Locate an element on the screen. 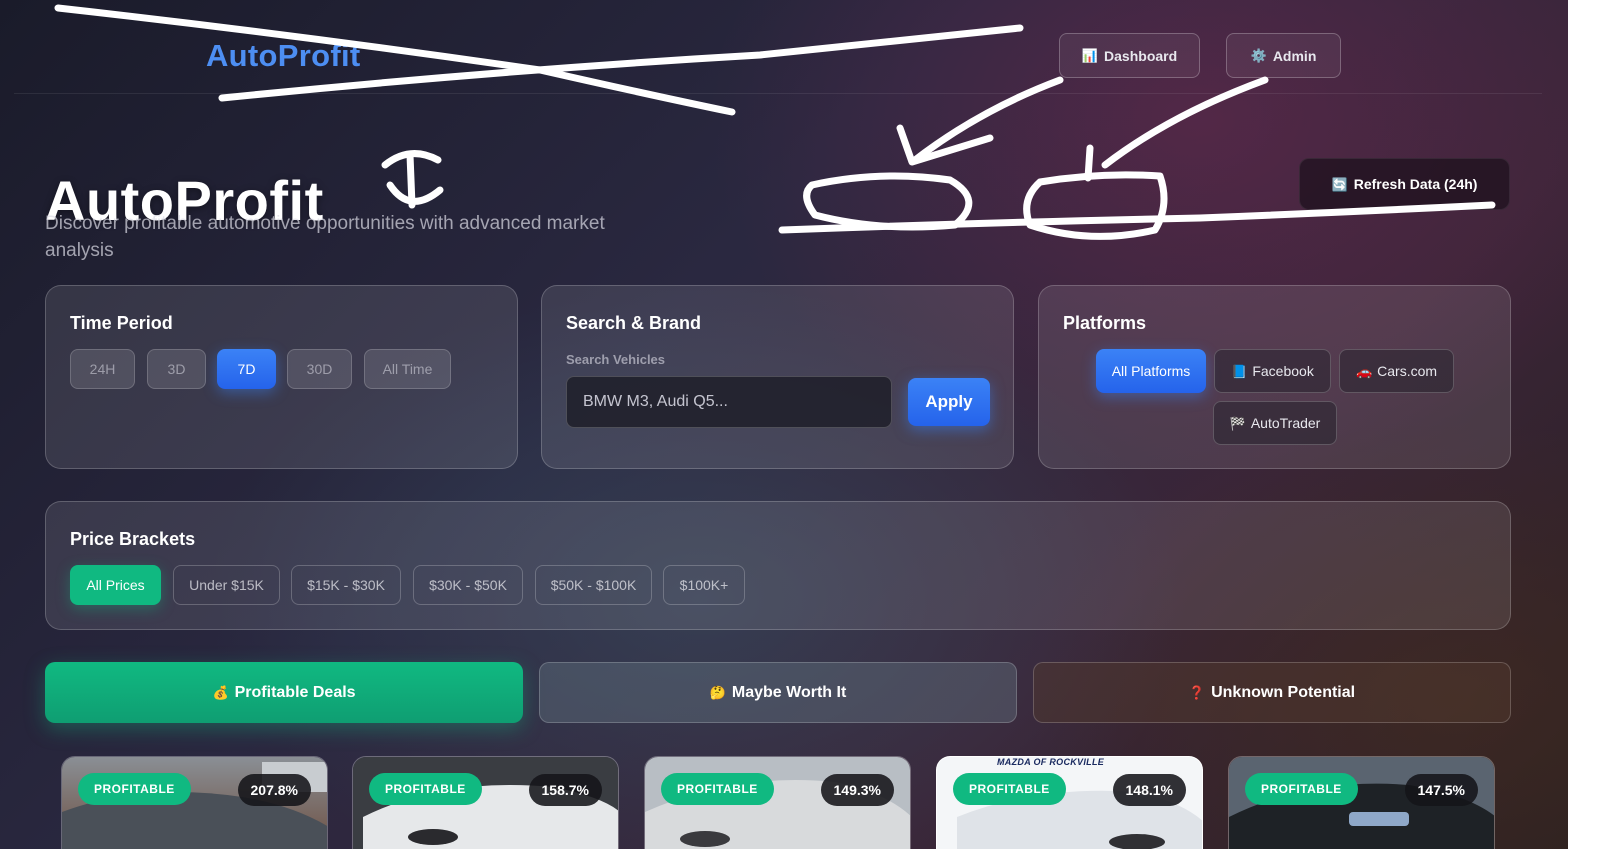 The image size is (1598, 865). platform-all: All Platforms is located at coordinates (1151, 371).